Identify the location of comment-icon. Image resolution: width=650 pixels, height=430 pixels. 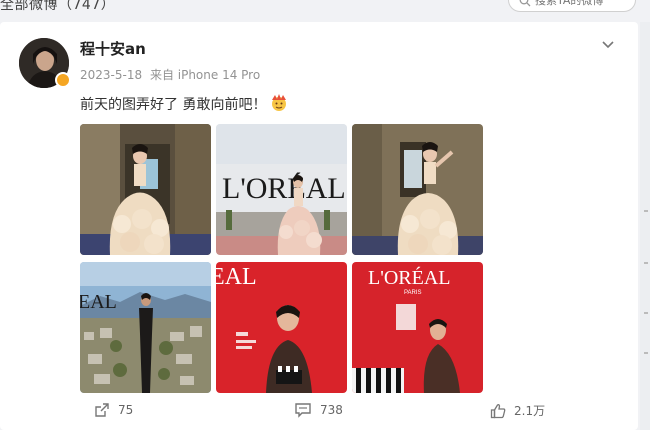
(303, 410).